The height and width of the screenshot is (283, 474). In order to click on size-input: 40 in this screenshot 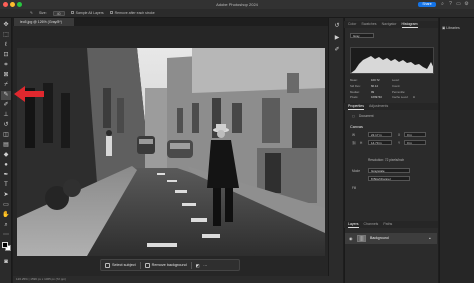, I will do `click(58, 13)`.